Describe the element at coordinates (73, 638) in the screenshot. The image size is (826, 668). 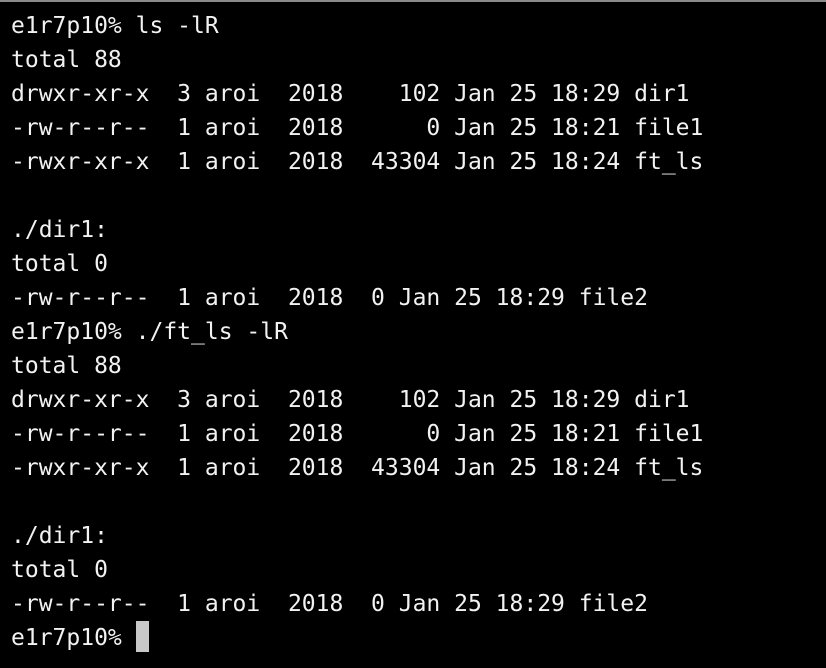
I see `shell-prompt: e1r7p10%` at that location.